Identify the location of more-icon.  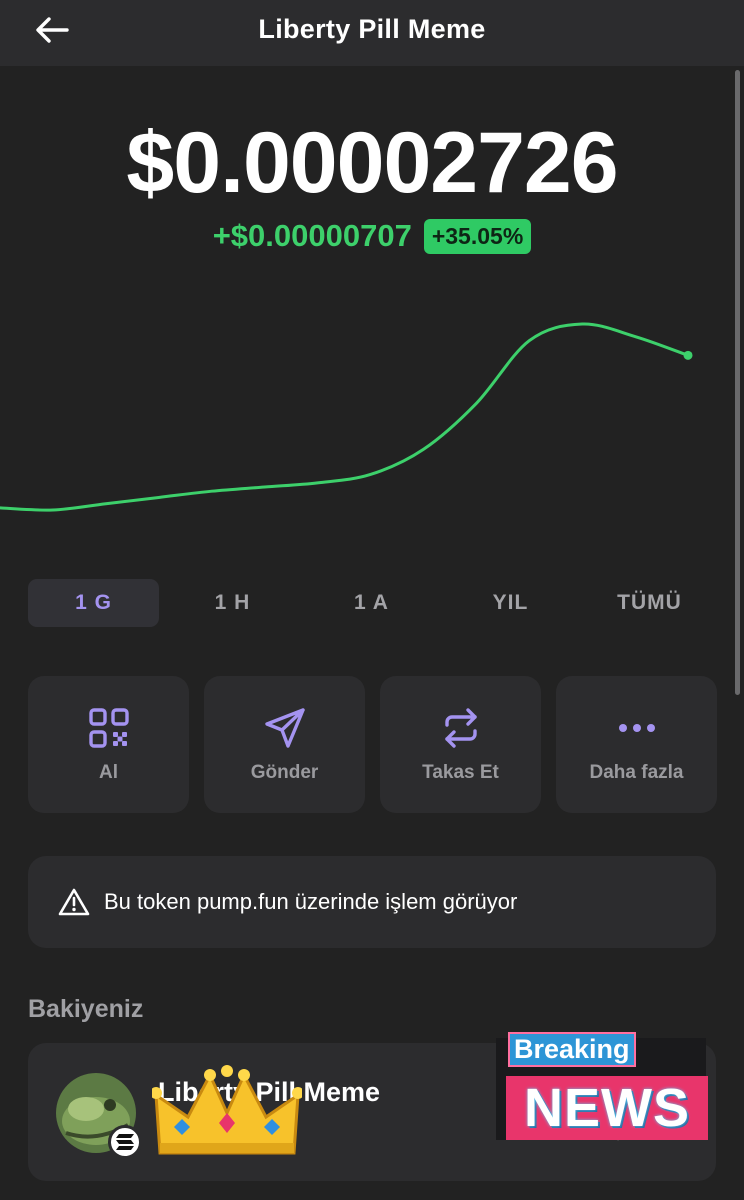
(636, 728).